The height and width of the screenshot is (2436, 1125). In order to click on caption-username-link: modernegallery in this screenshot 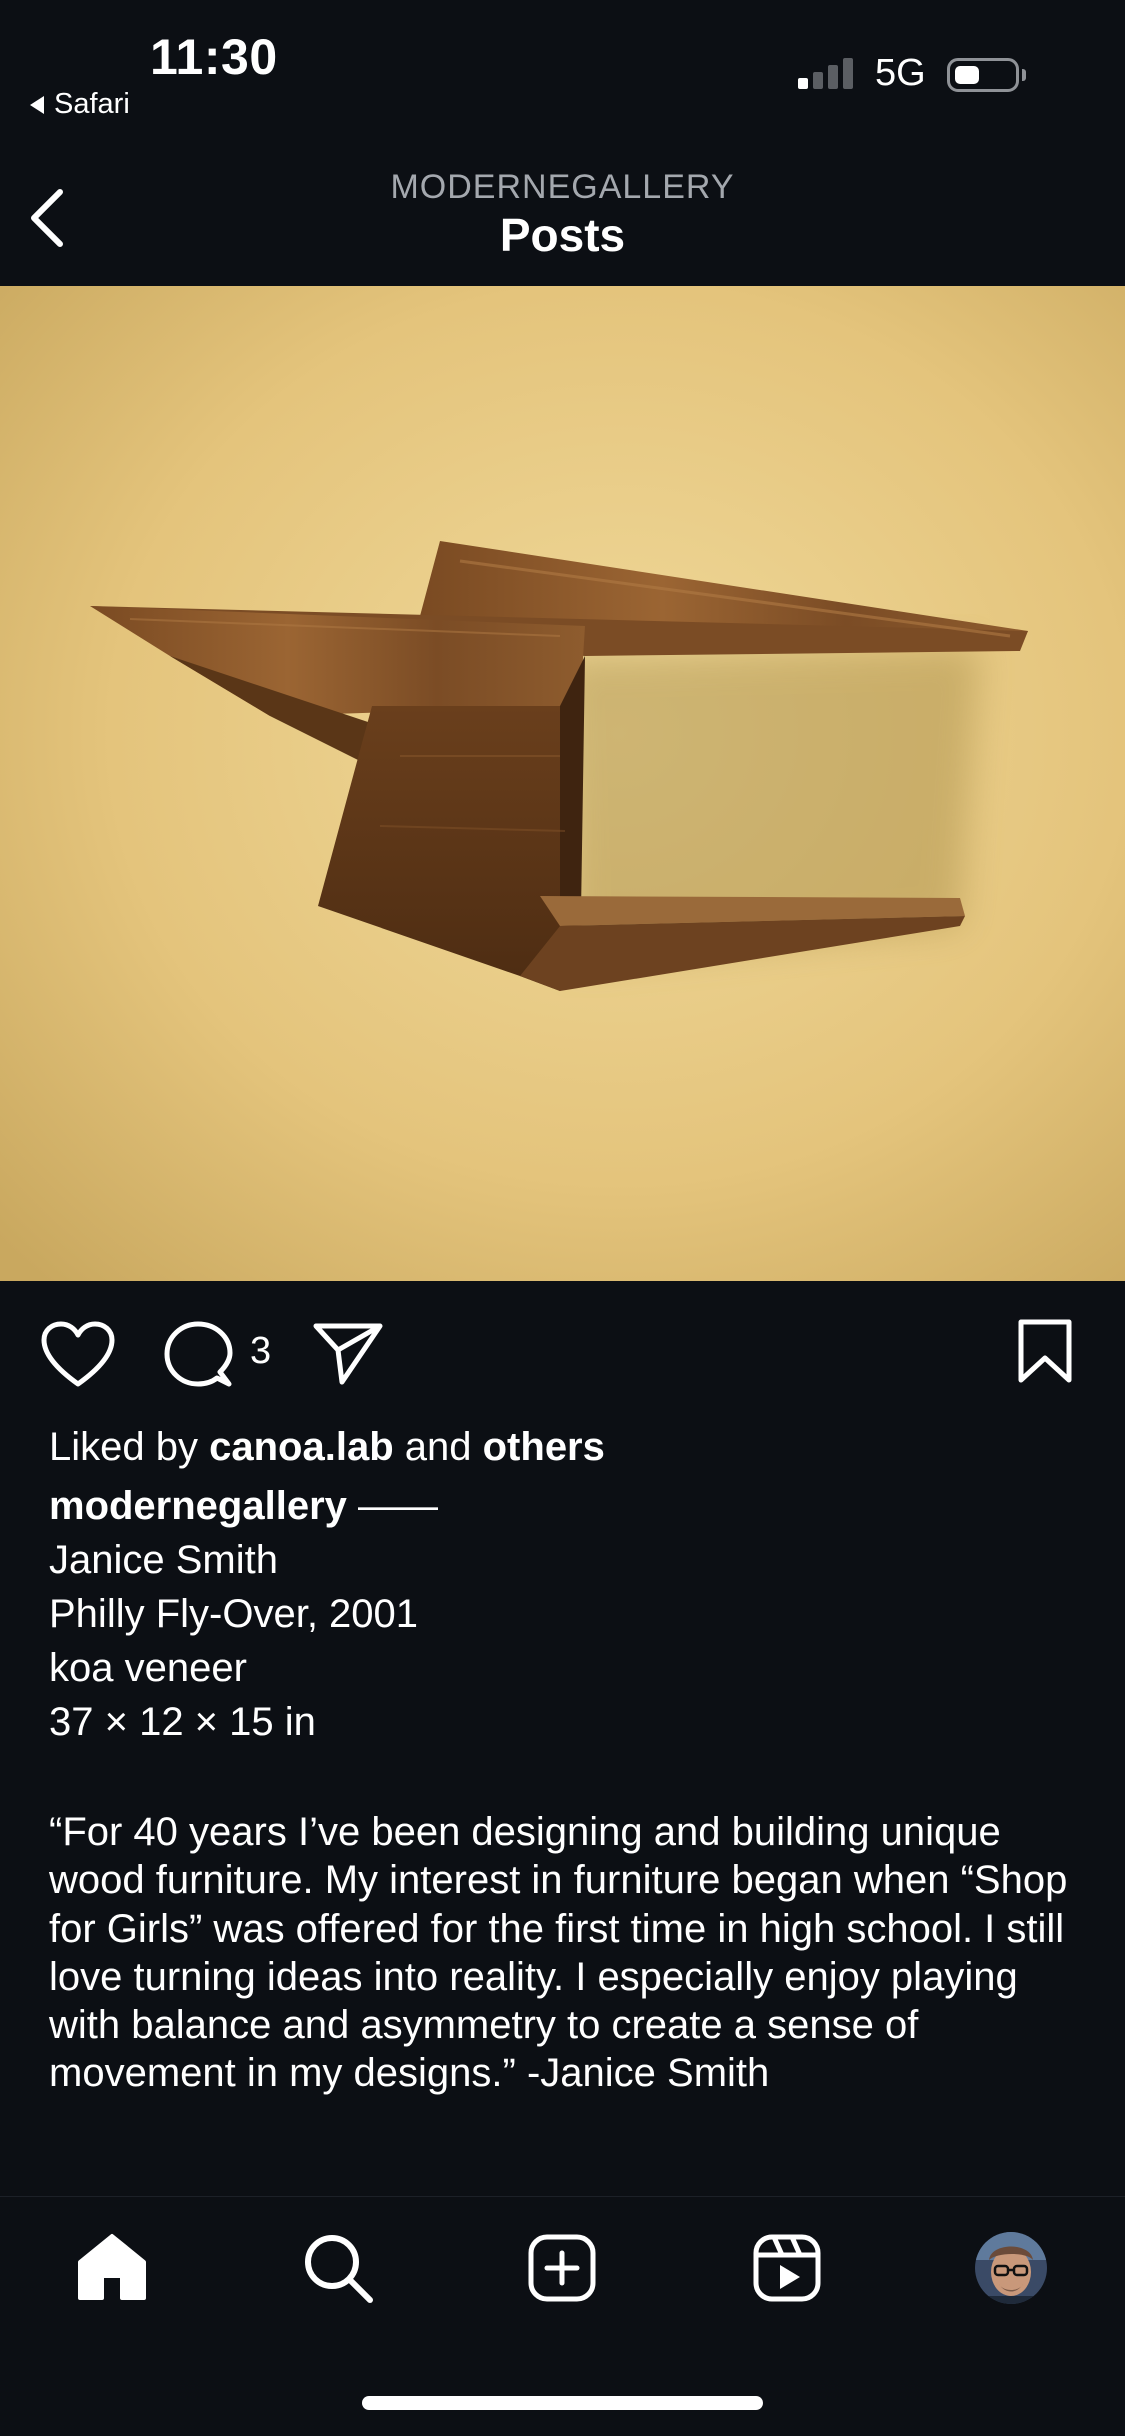, I will do `click(198, 1506)`.